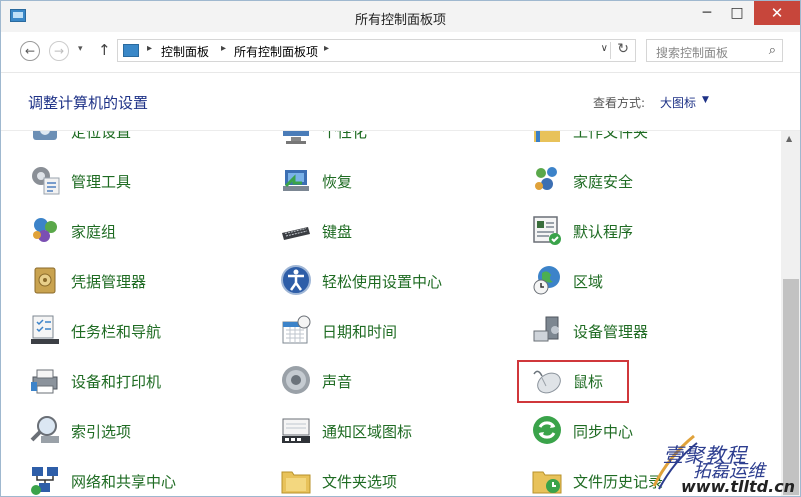 Image resolution: width=801 pixels, height=497 pixels. What do you see at coordinates (45, 329) in the screenshot?
I see `taskbar-icon` at bounding box center [45, 329].